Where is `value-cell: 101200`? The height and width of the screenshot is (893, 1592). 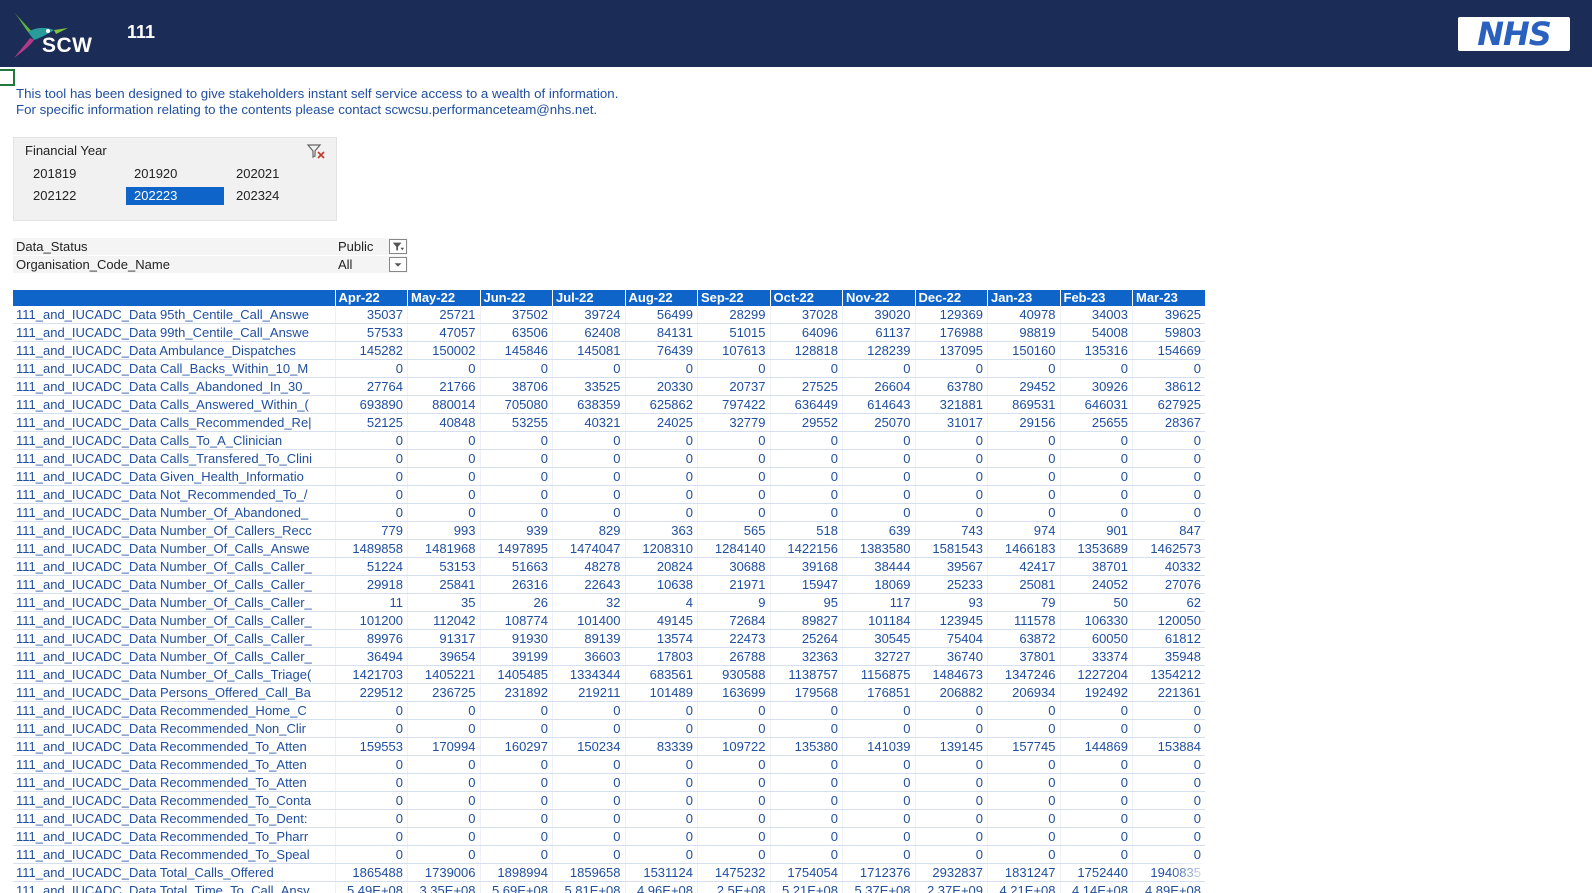
value-cell: 101200 is located at coordinates (371, 620).